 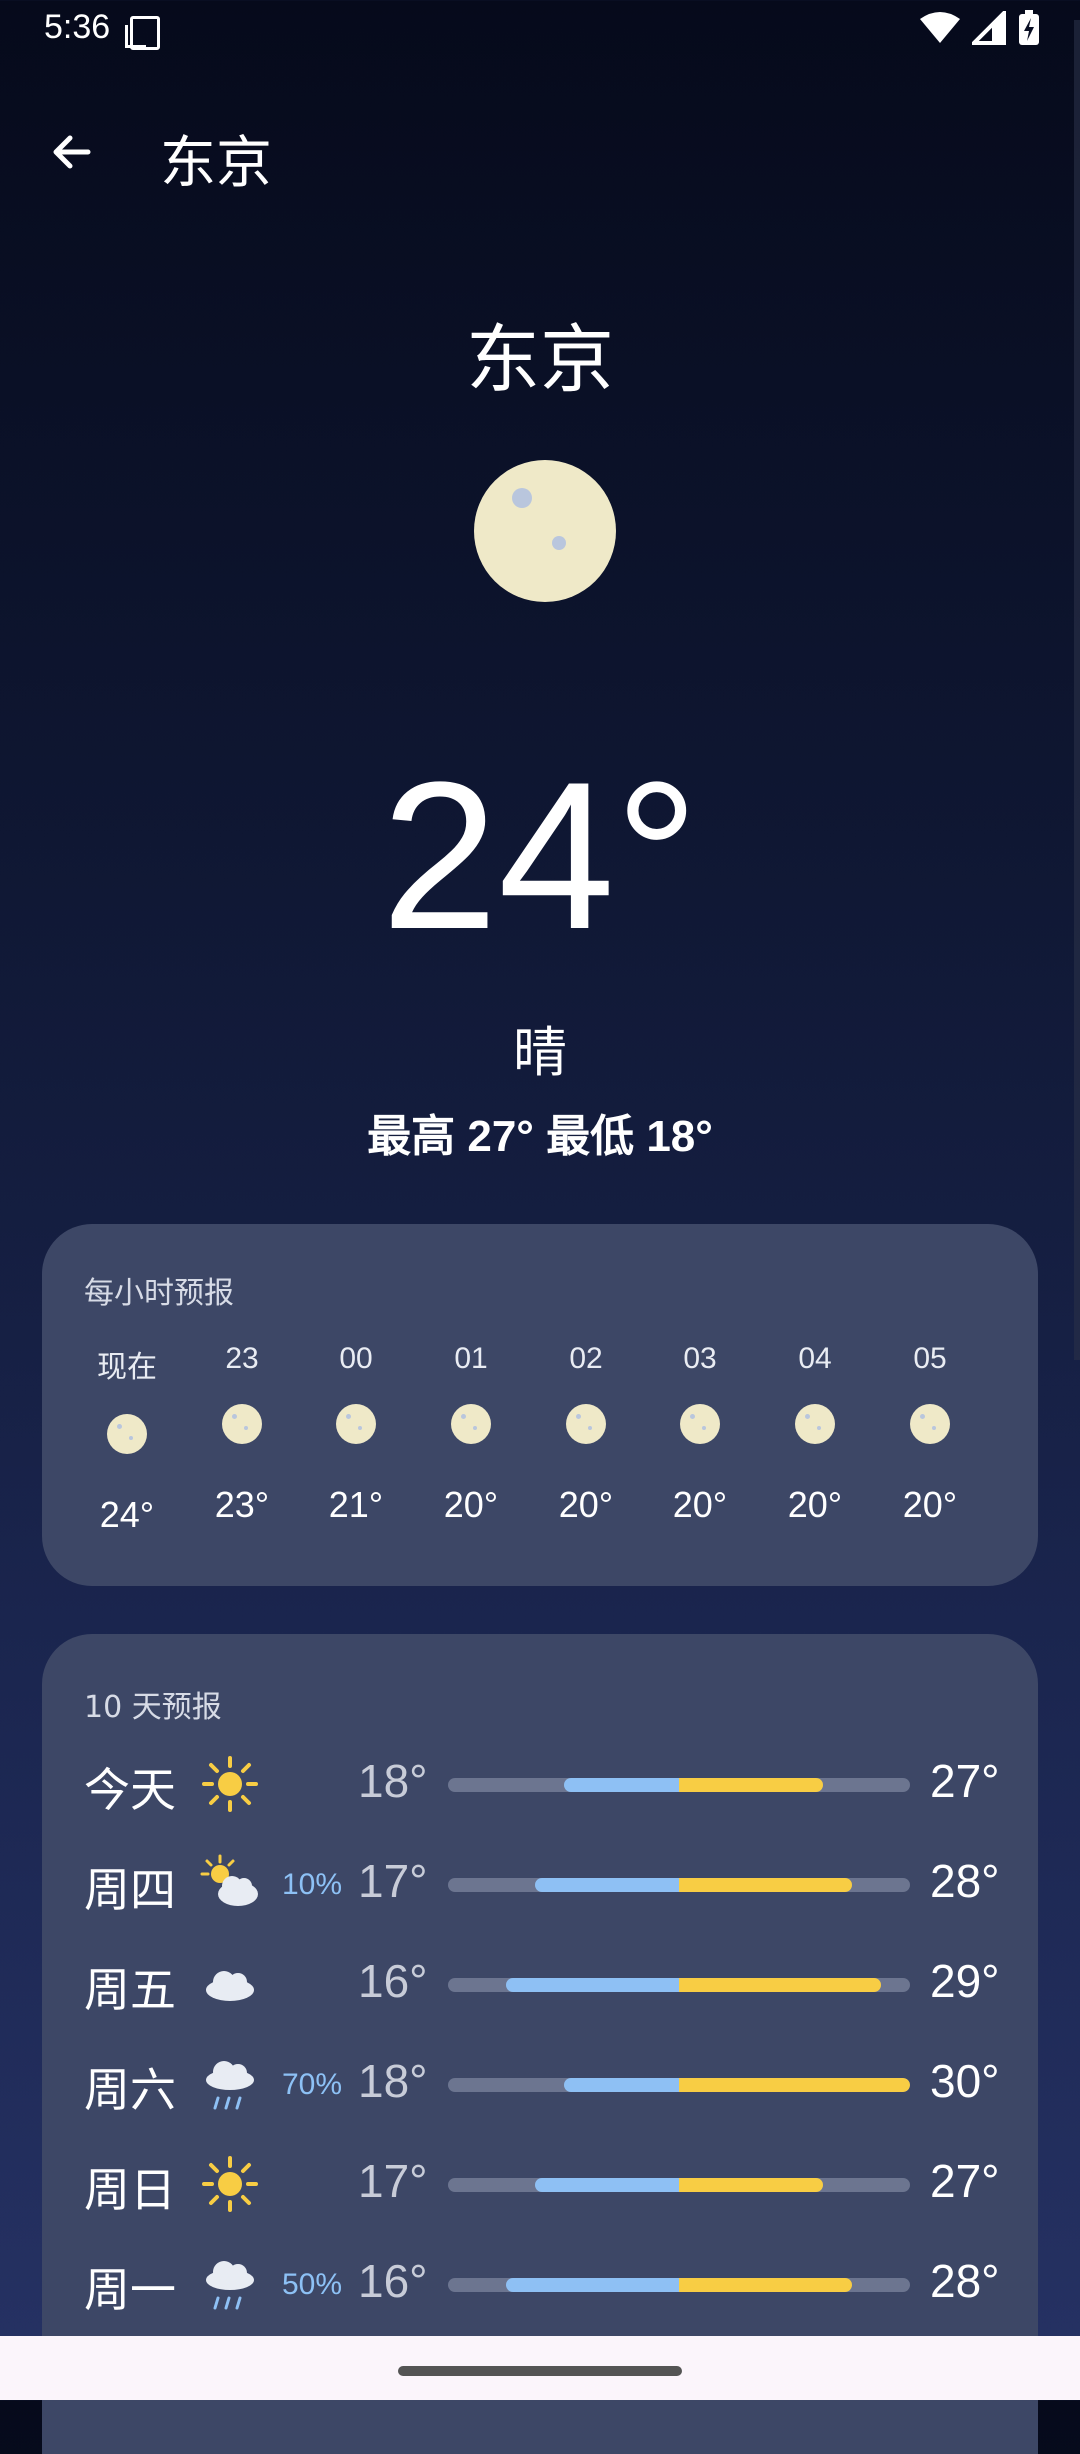 What do you see at coordinates (153, 1707) in the screenshot?
I see `daily-forecast-title: 10 天预报` at bounding box center [153, 1707].